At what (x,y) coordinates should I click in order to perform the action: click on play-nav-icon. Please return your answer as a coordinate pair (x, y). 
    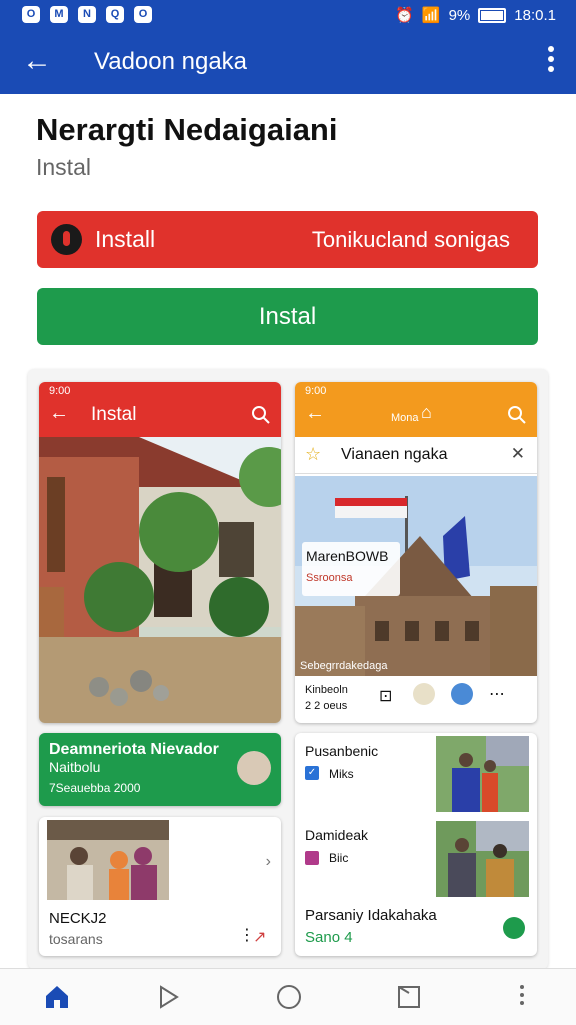
    Looking at the image, I should click on (169, 997).